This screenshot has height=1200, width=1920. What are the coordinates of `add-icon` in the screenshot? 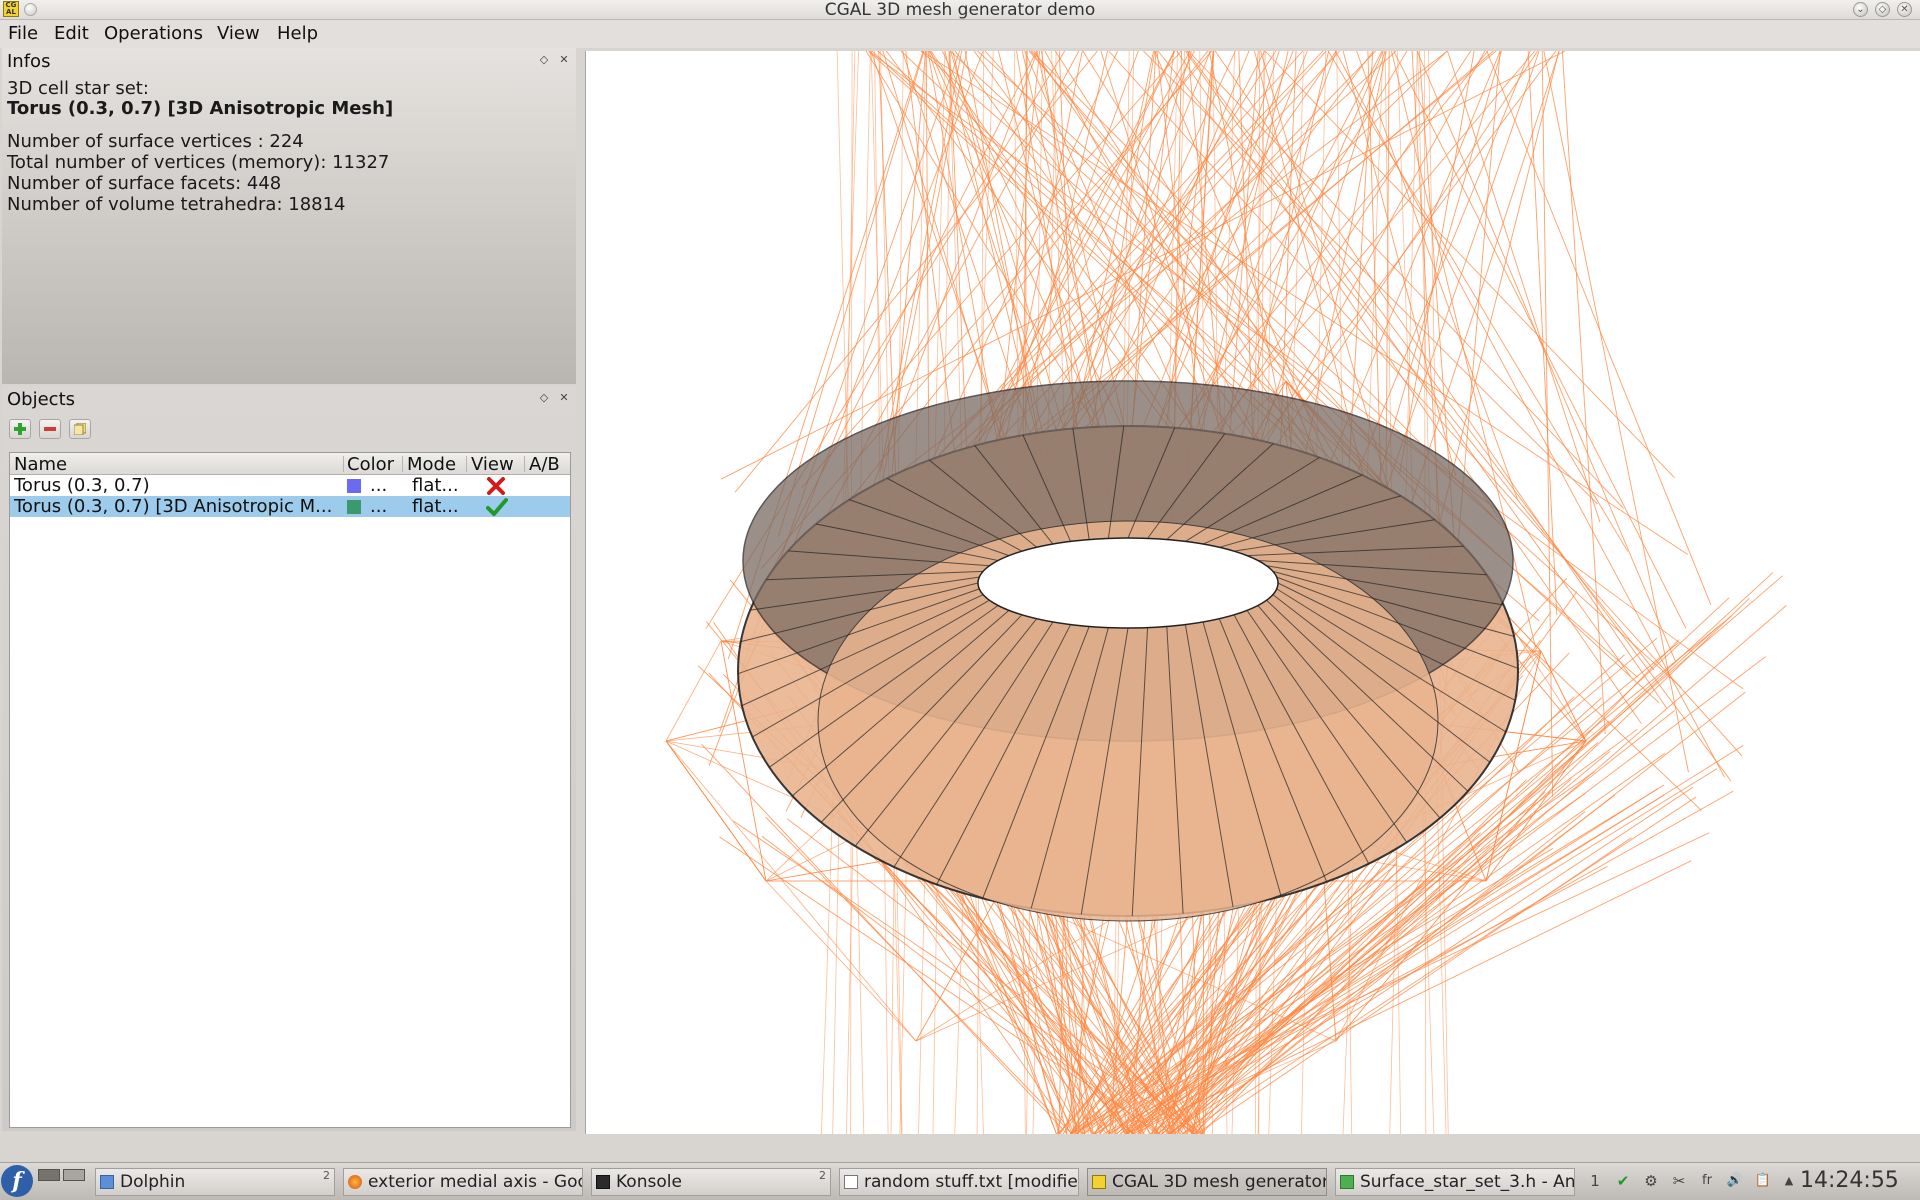 It's located at (20, 429).